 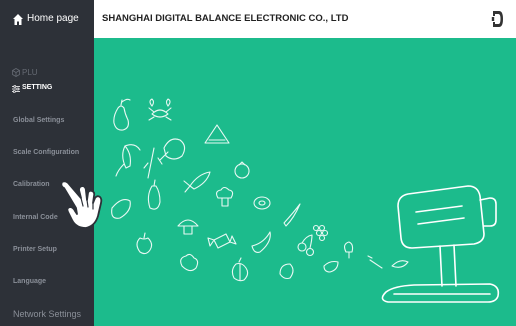 What do you see at coordinates (302, 247) in the screenshot?
I see `cherry-doodle` at bounding box center [302, 247].